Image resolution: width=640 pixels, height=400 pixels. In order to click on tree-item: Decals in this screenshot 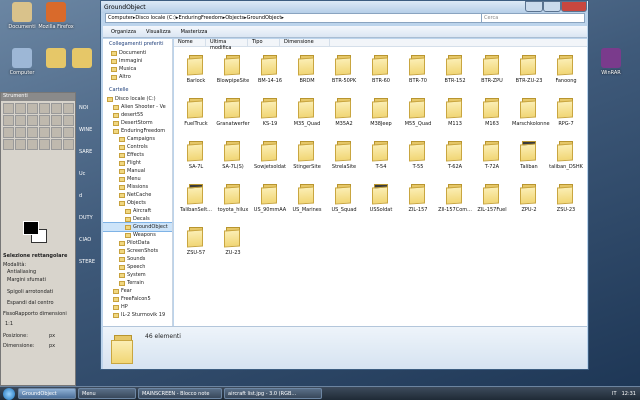, I will do `click(137, 219)`.